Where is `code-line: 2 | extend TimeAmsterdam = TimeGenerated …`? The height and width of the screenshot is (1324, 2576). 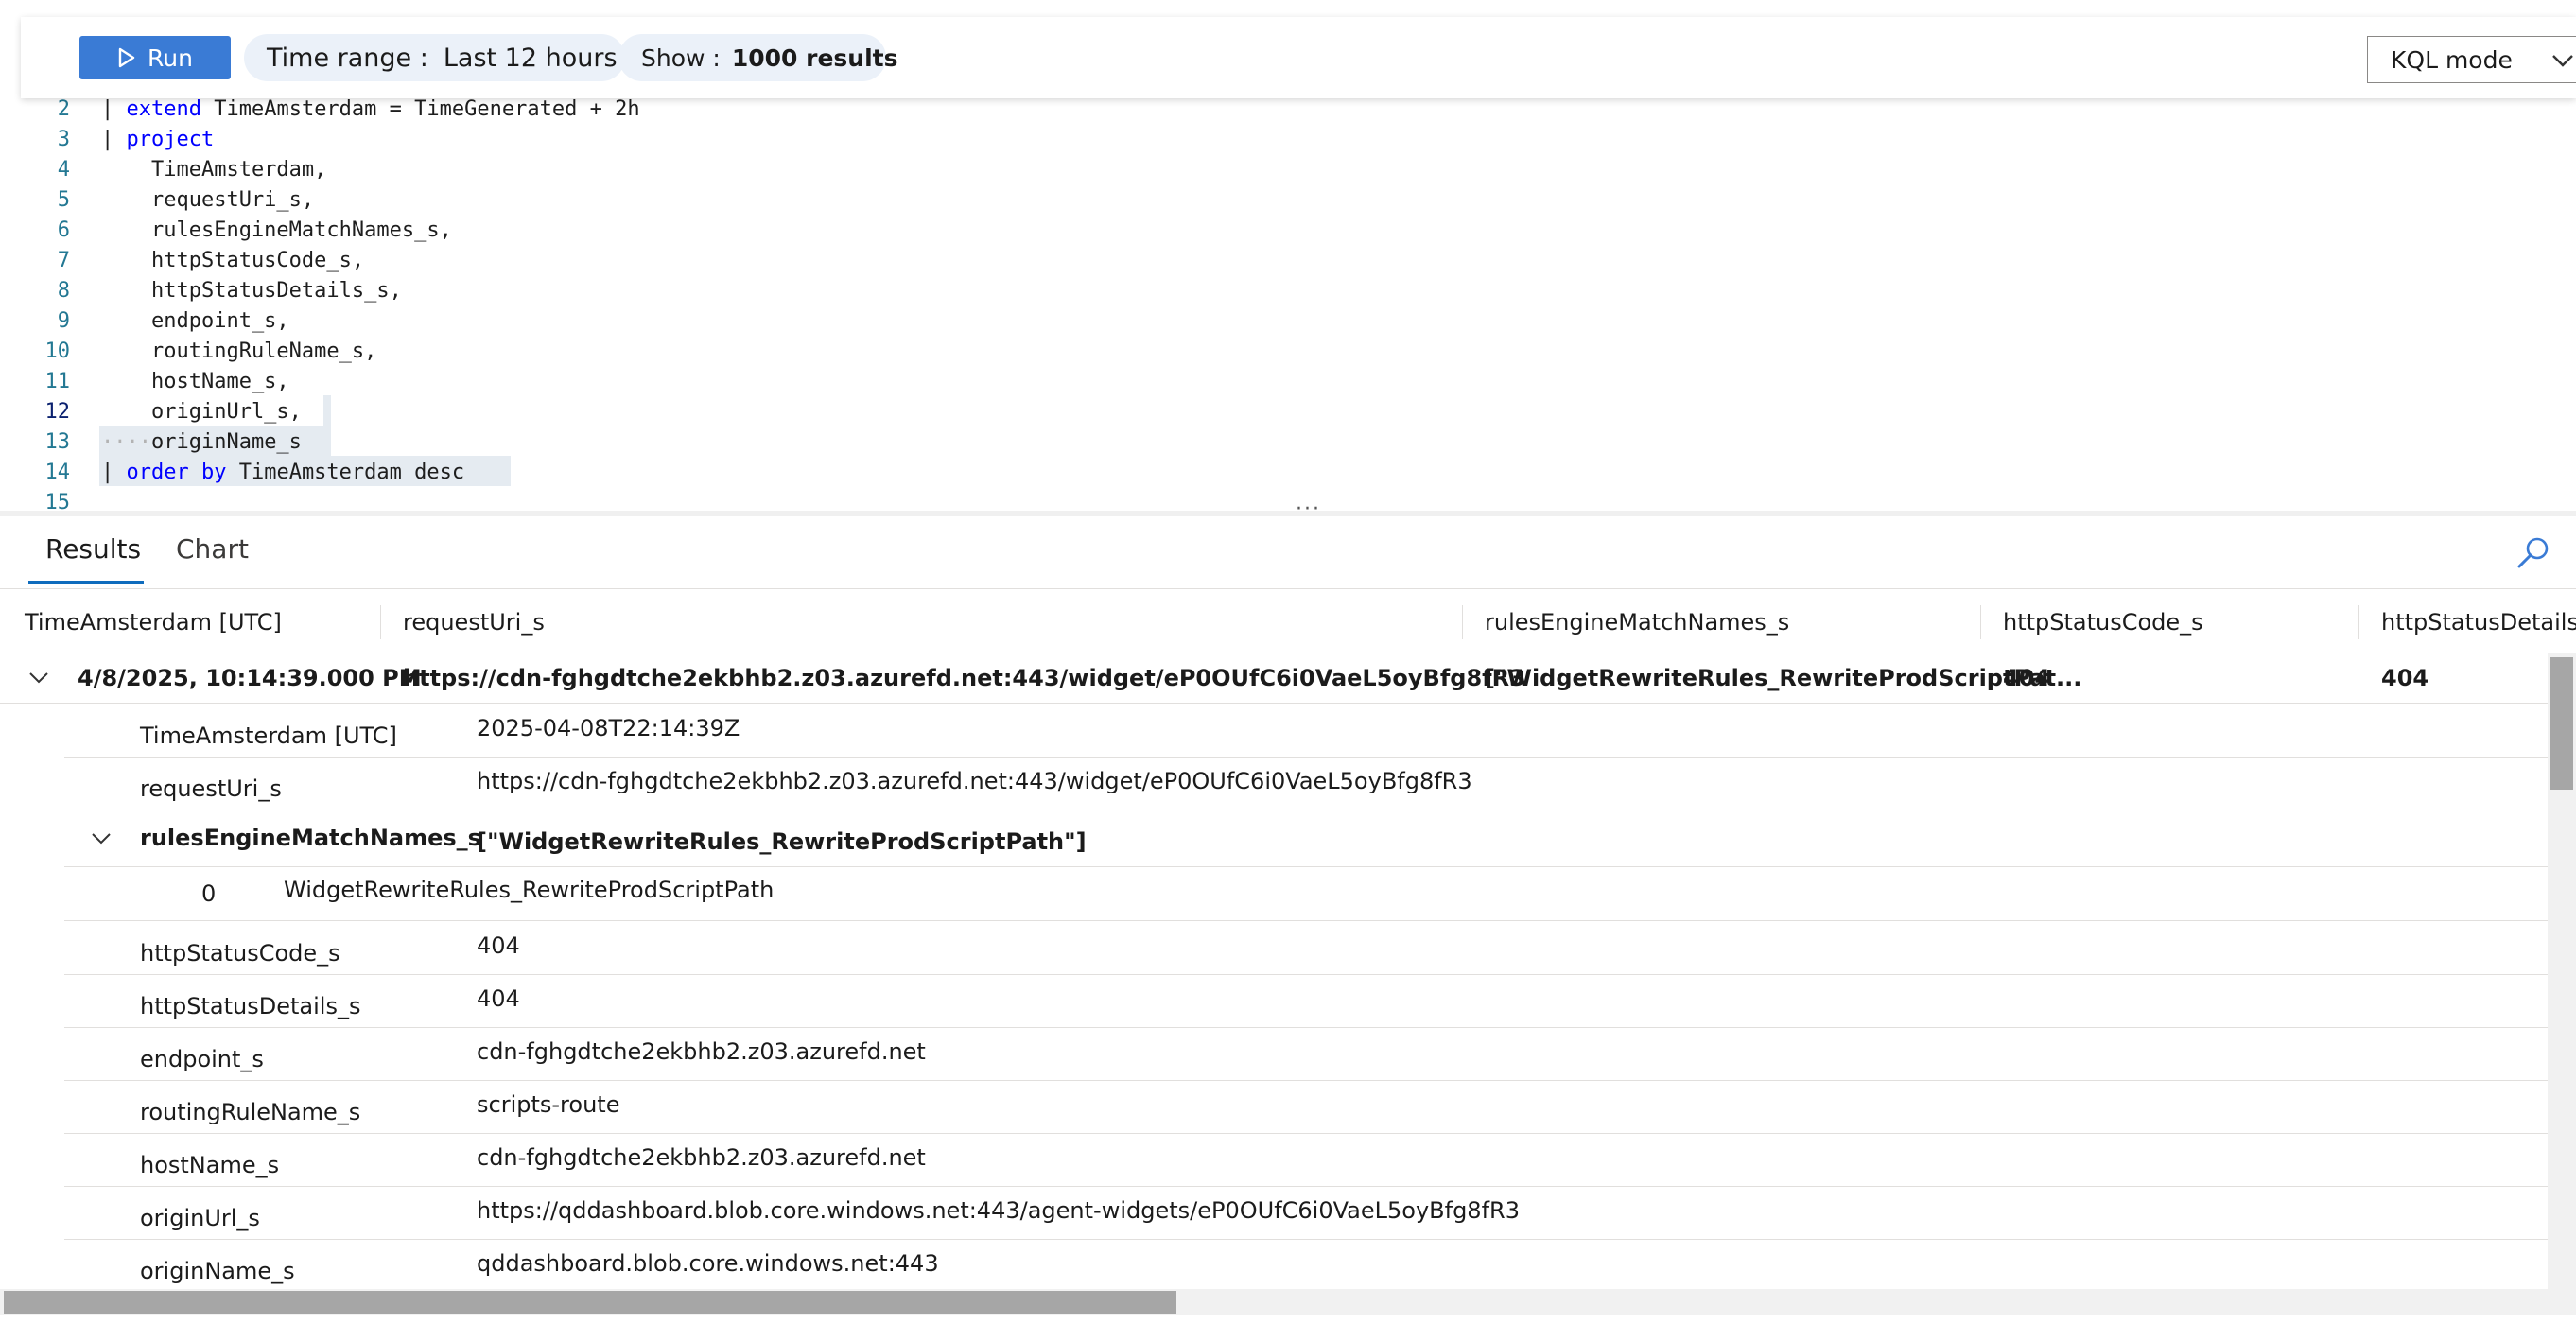
code-line: 2 | extend TimeAmsterdam = TimeGenerated … is located at coordinates (1288, 112).